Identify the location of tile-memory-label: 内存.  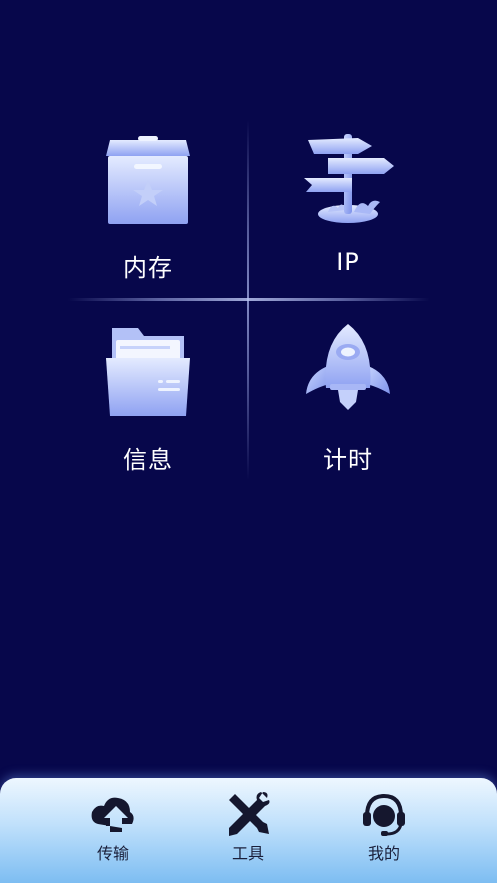
(148, 268).